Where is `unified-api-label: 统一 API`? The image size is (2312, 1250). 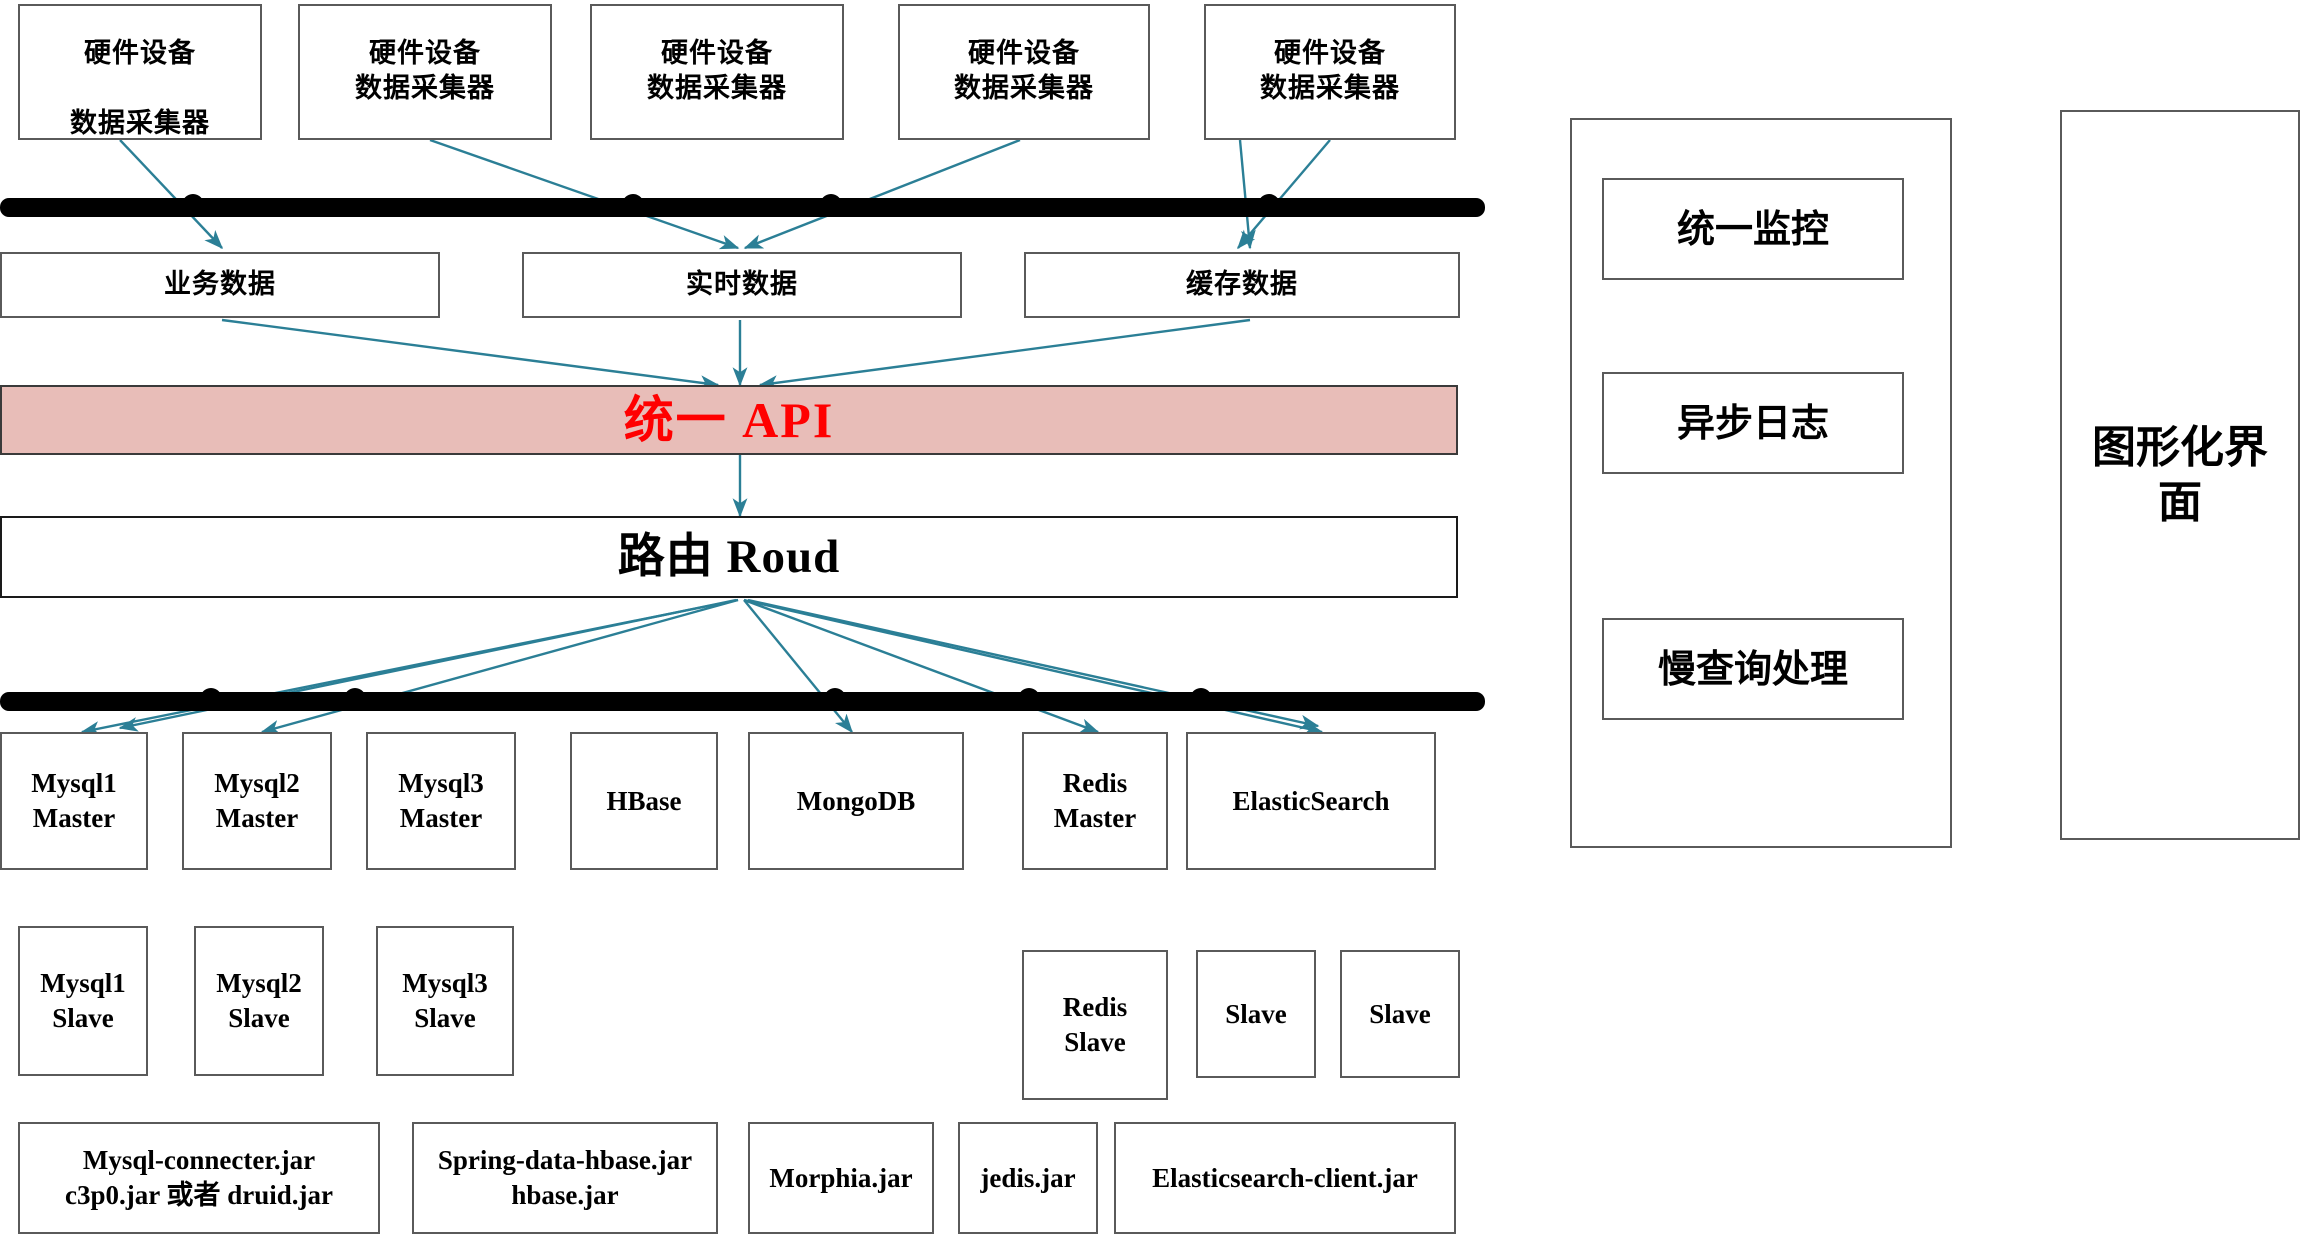
unified-api-label: 统一 API is located at coordinates (729, 420).